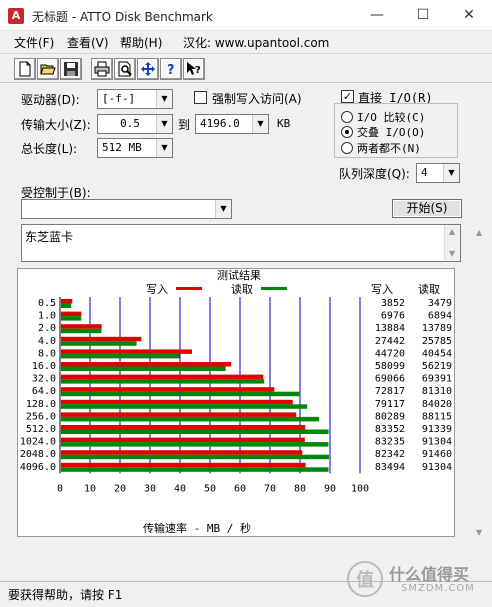 The height and width of the screenshot is (607, 492). Describe the element at coordinates (141, 42) in the screenshot. I see `menu-help: 帮助(H)` at that location.